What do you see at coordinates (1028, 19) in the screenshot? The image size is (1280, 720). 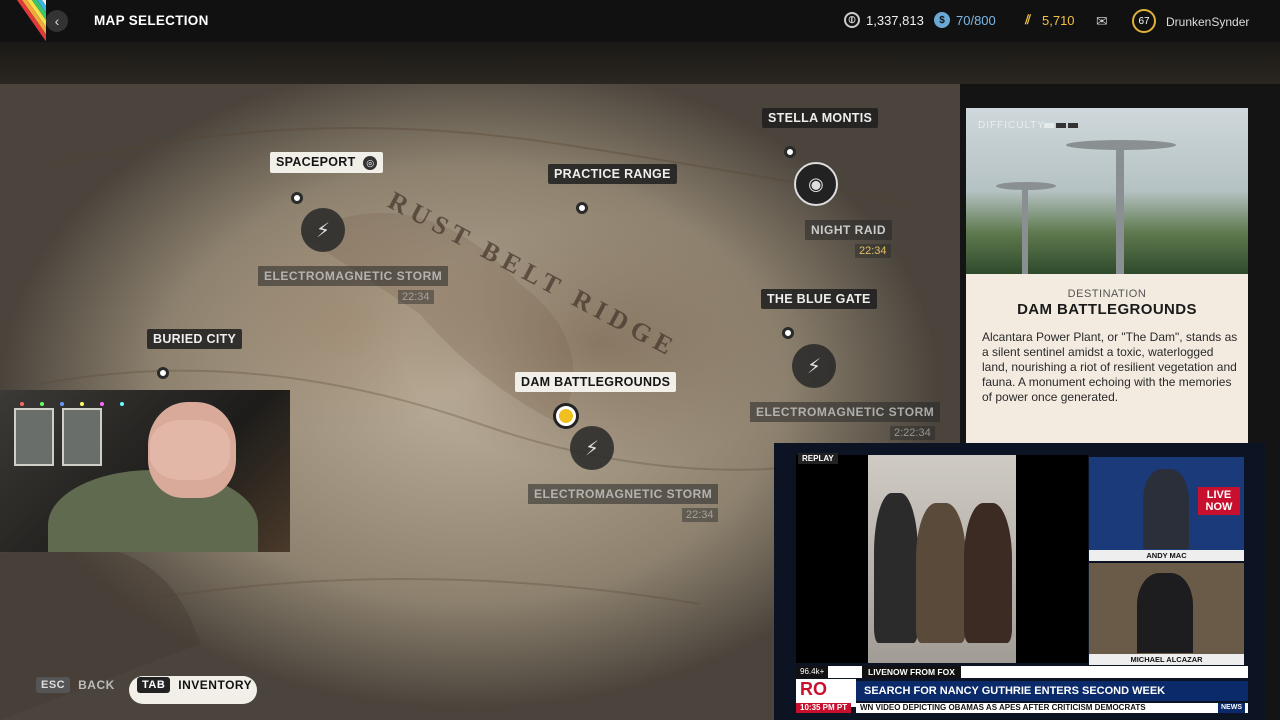 I see `cred-icon: ⫽` at bounding box center [1028, 19].